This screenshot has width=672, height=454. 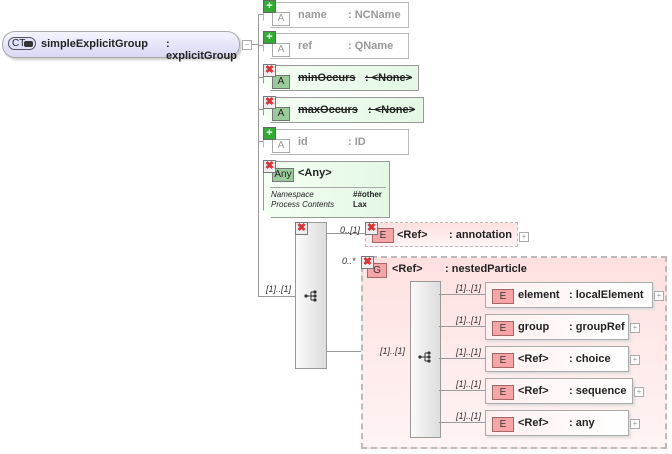 What do you see at coordinates (303, 204) in the screenshot?
I see `process-contents-label: Process Contents` at bounding box center [303, 204].